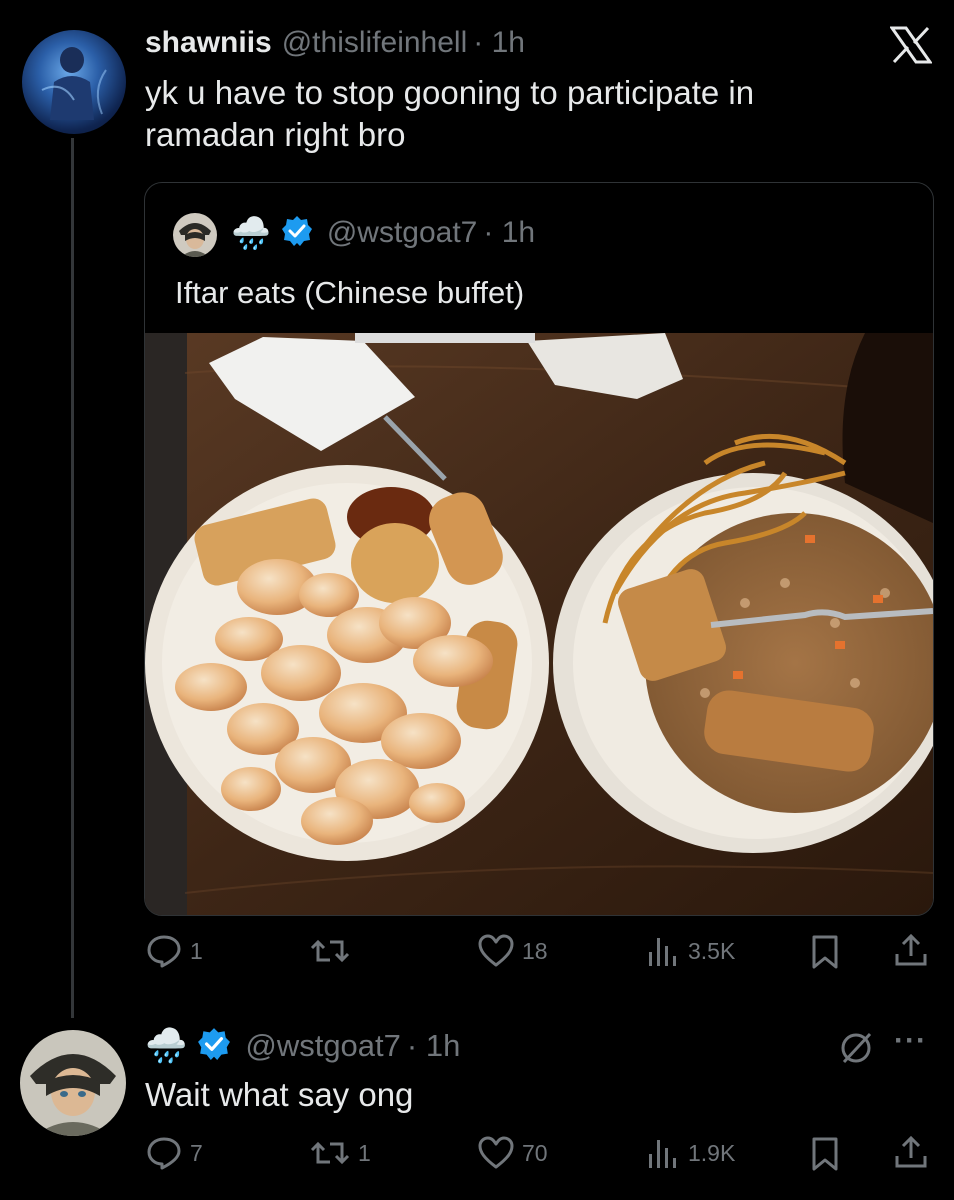 The width and height of the screenshot is (954, 1200). What do you see at coordinates (350, 292) in the screenshot?
I see `quoted-post-text: Iftar eats (Chinese buffet)` at bounding box center [350, 292].